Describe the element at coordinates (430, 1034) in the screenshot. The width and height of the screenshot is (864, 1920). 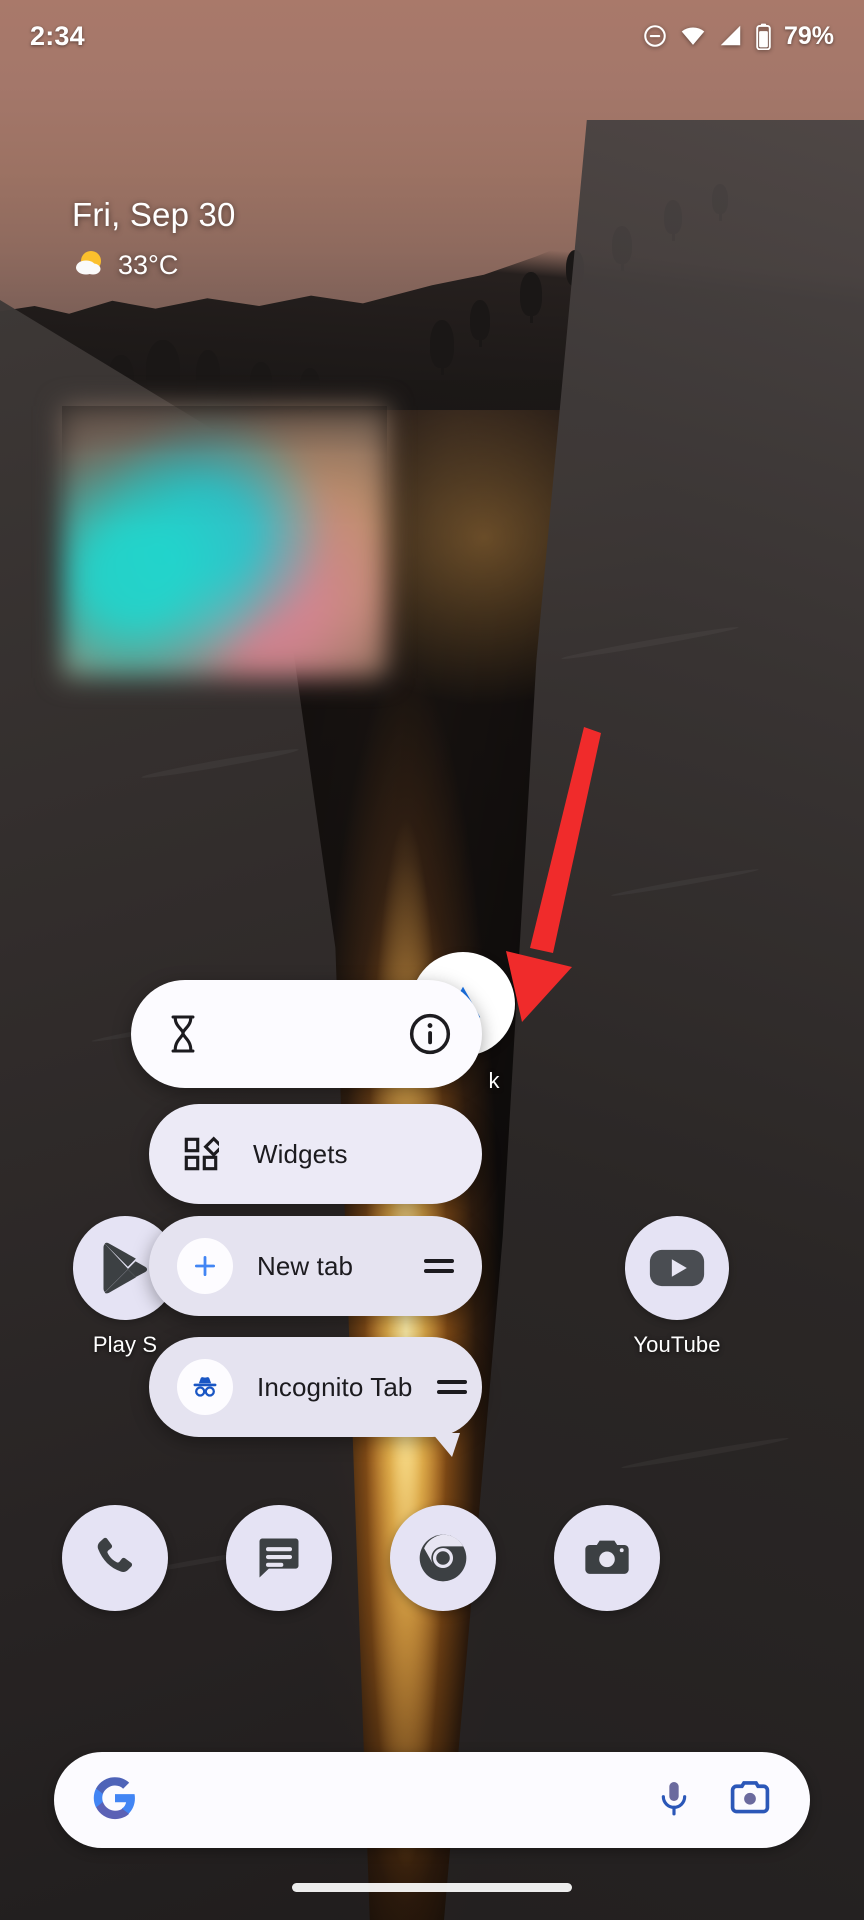
I see `info-icon` at that location.